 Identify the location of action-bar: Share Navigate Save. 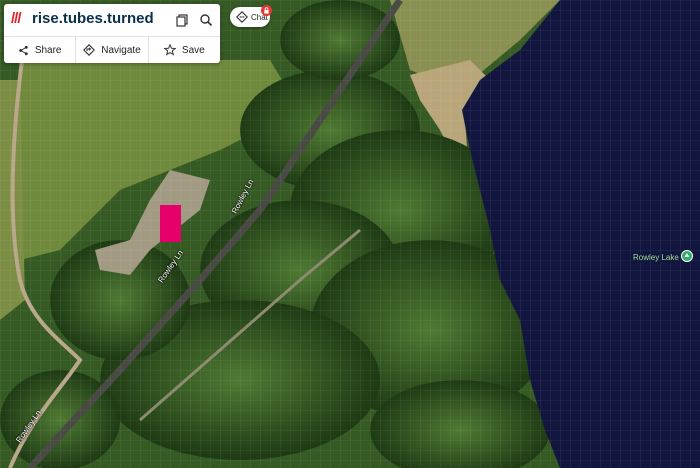
(112, 50).